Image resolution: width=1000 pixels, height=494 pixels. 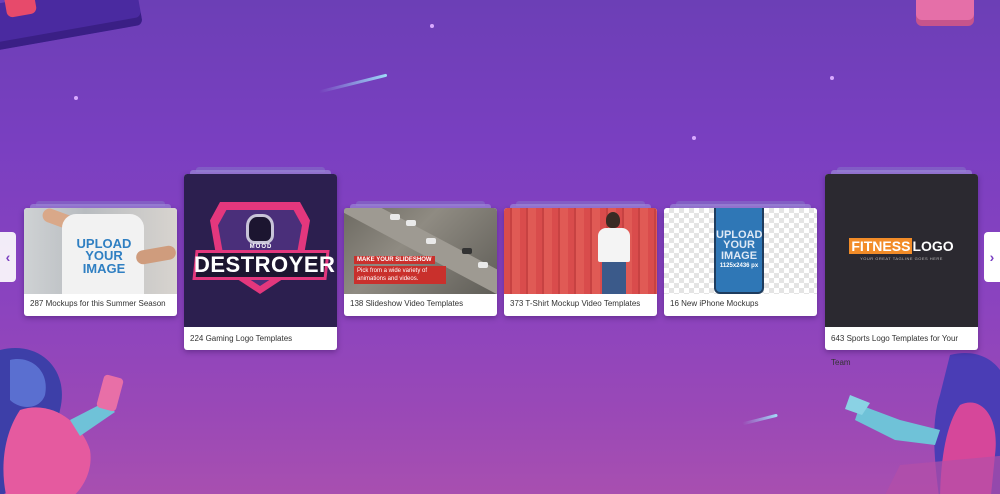 I want to click on film-strip-illustration, so click(x=71, y=25).